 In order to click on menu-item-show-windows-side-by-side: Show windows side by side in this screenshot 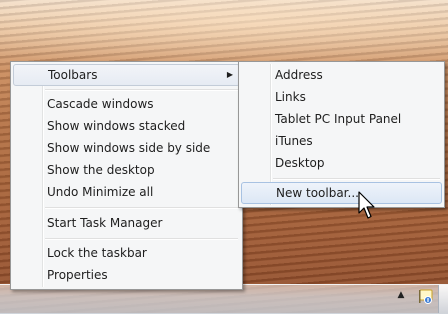, I will do `click(126, 148)`.